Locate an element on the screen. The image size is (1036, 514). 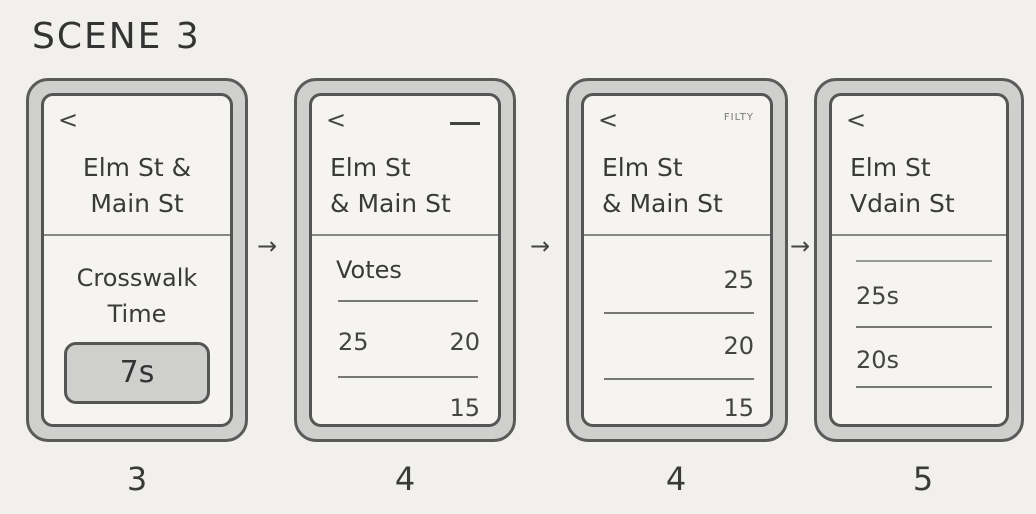
phone-frame-4: < Elm St Vdain St 25s 20s is located at coordinates (919, 260).